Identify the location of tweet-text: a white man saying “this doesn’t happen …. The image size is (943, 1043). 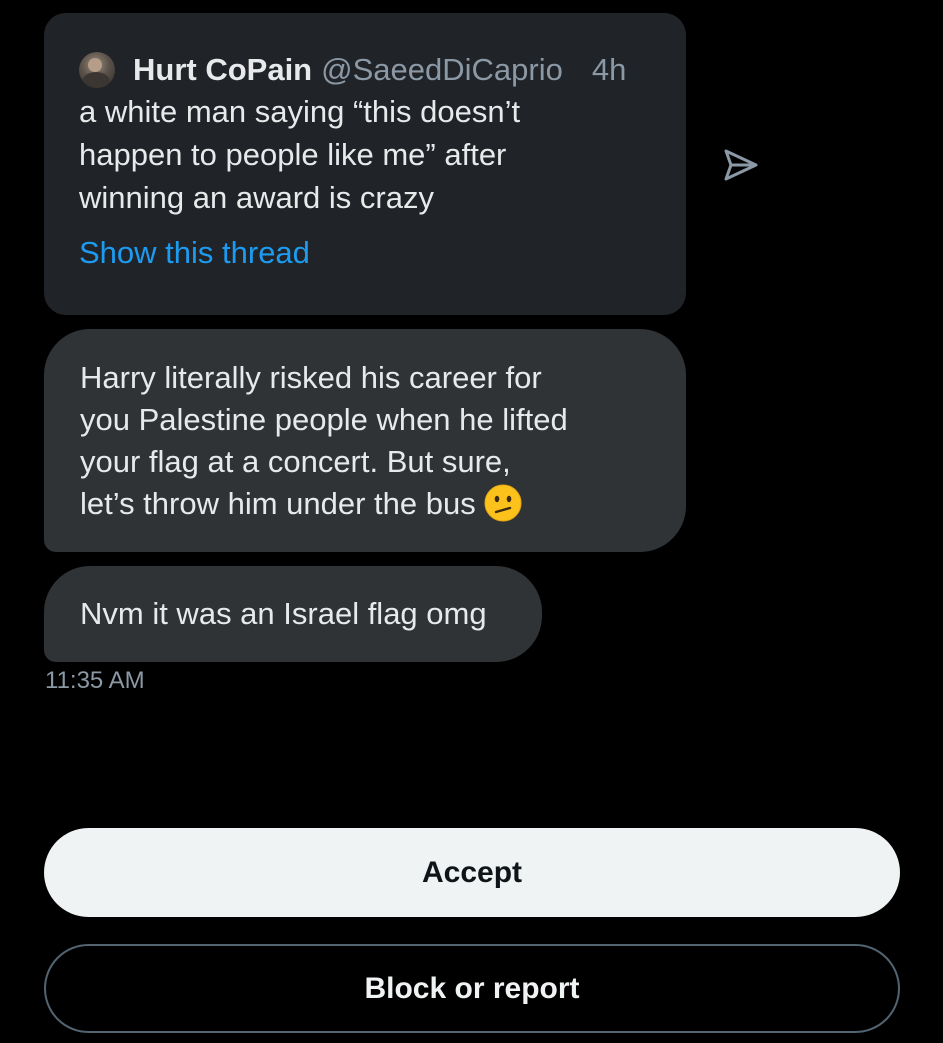
(300, 154).